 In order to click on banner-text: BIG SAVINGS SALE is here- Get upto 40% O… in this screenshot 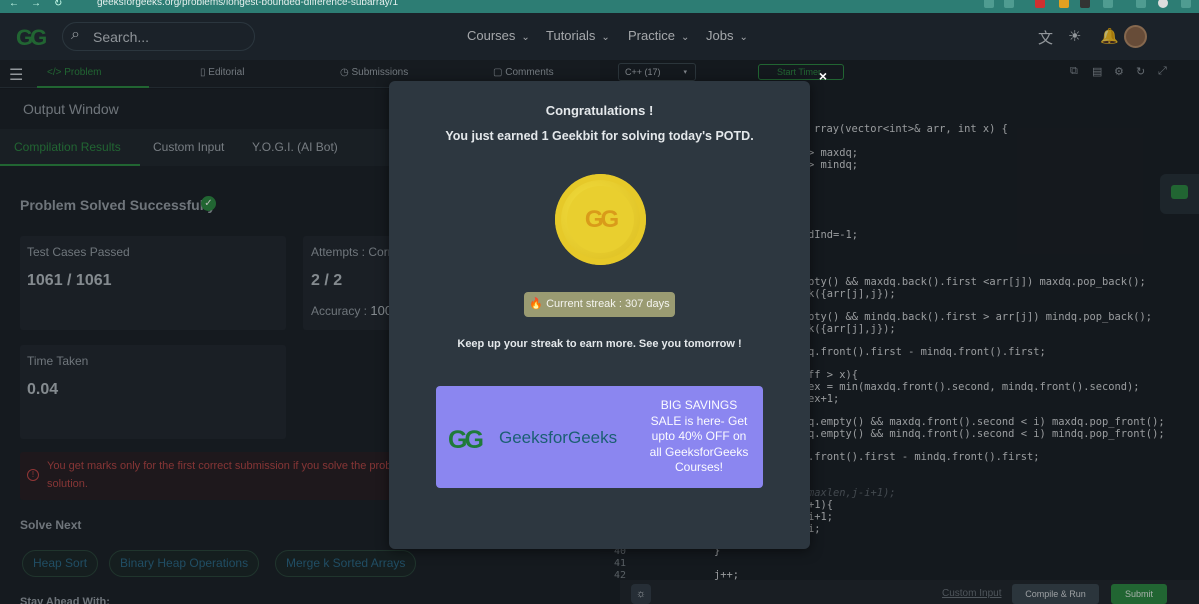, I will do `click(699, 436)`.